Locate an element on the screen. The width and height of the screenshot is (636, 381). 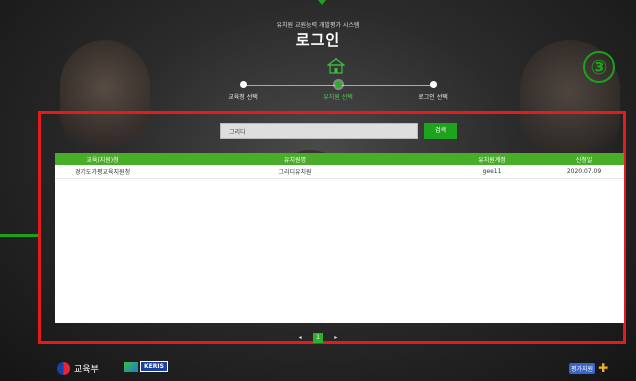
pagination: ◂ 1 ▸ is located at coordinates (318, 338).